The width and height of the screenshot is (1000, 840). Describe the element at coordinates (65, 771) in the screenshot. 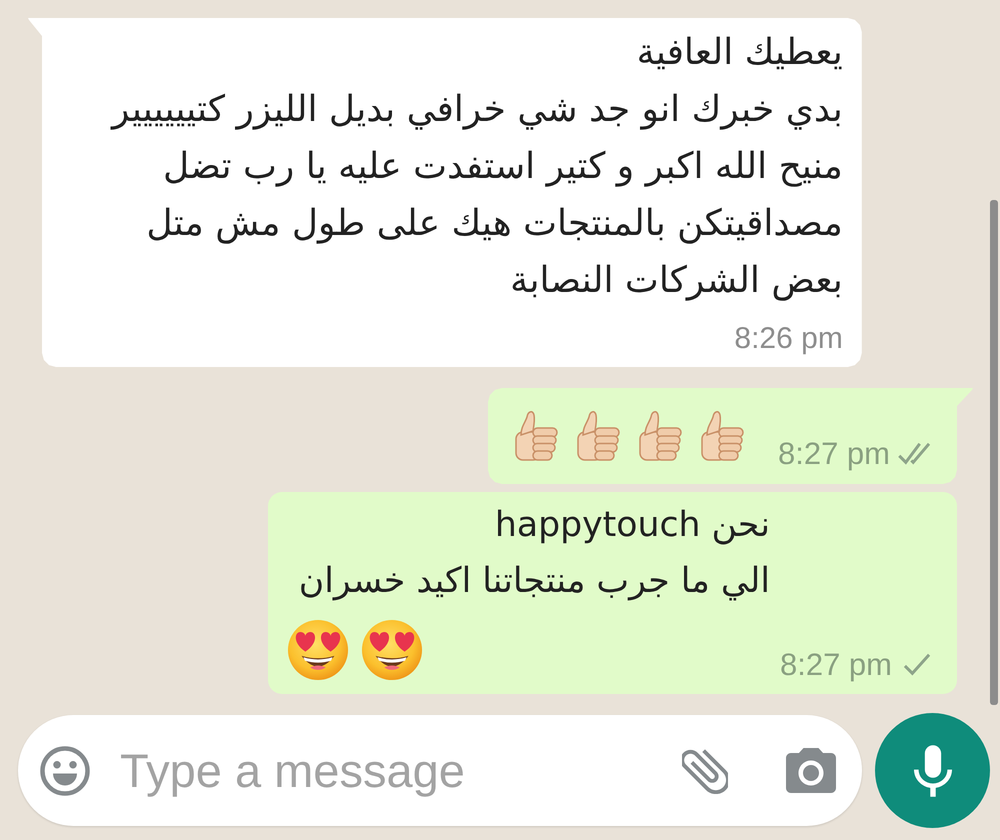

I see `emoji-icon` at that location.